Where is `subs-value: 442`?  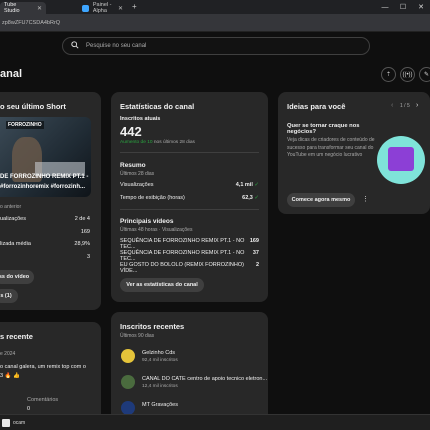 subs-value: 442 is located at coordinates (131, 131).